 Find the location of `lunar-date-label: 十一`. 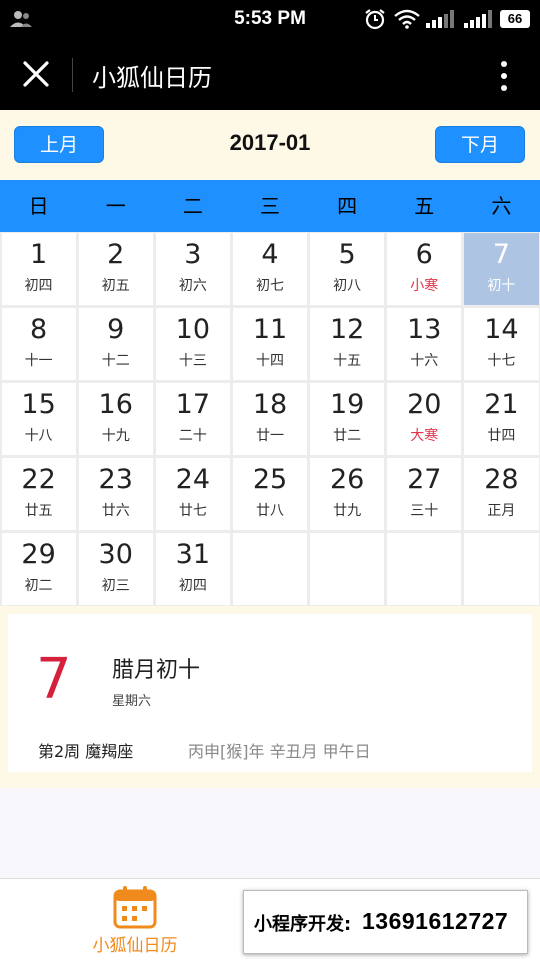

lunar-date-label: 十一 is located at coordinates (38, 361).